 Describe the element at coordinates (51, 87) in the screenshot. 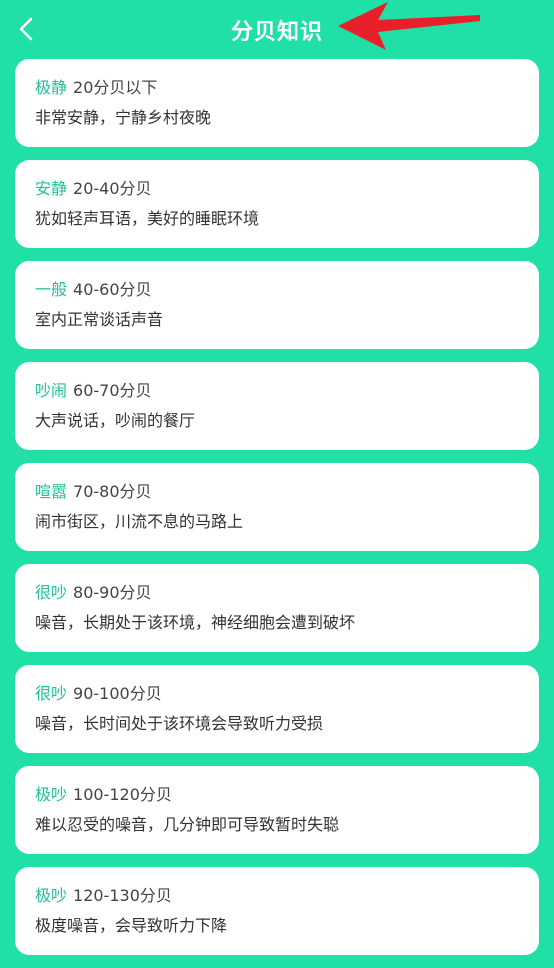

I see `level-name: 极静` at that location.